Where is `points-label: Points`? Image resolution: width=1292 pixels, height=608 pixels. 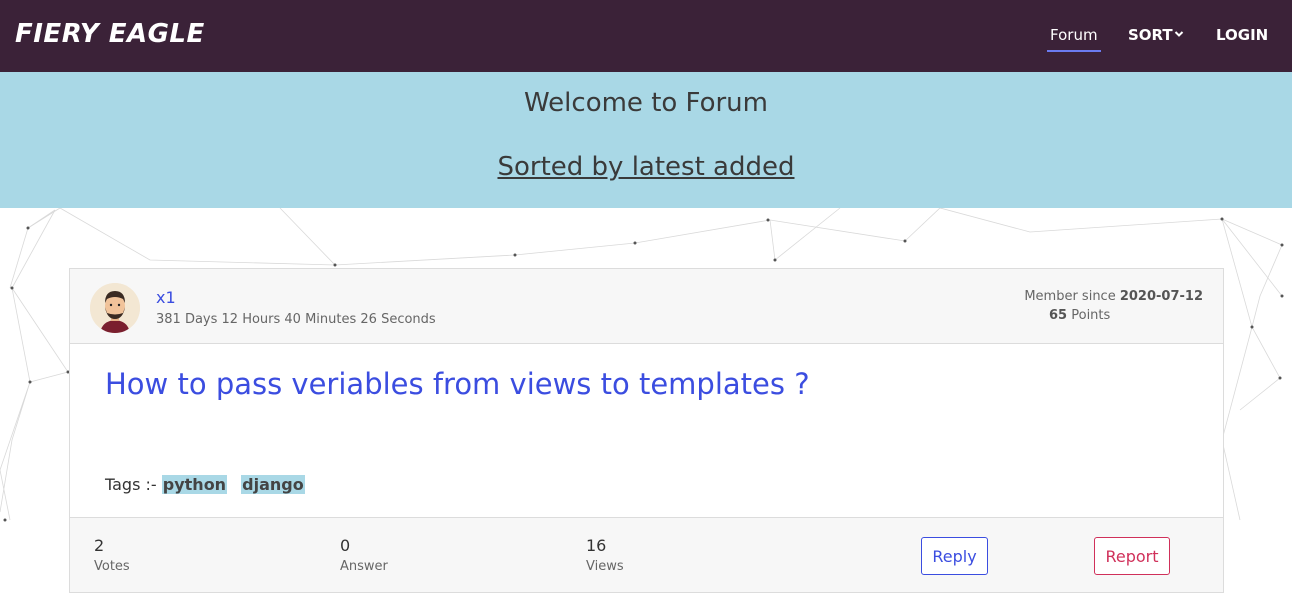 points-label: Points is located at coordinates (1091, 315).